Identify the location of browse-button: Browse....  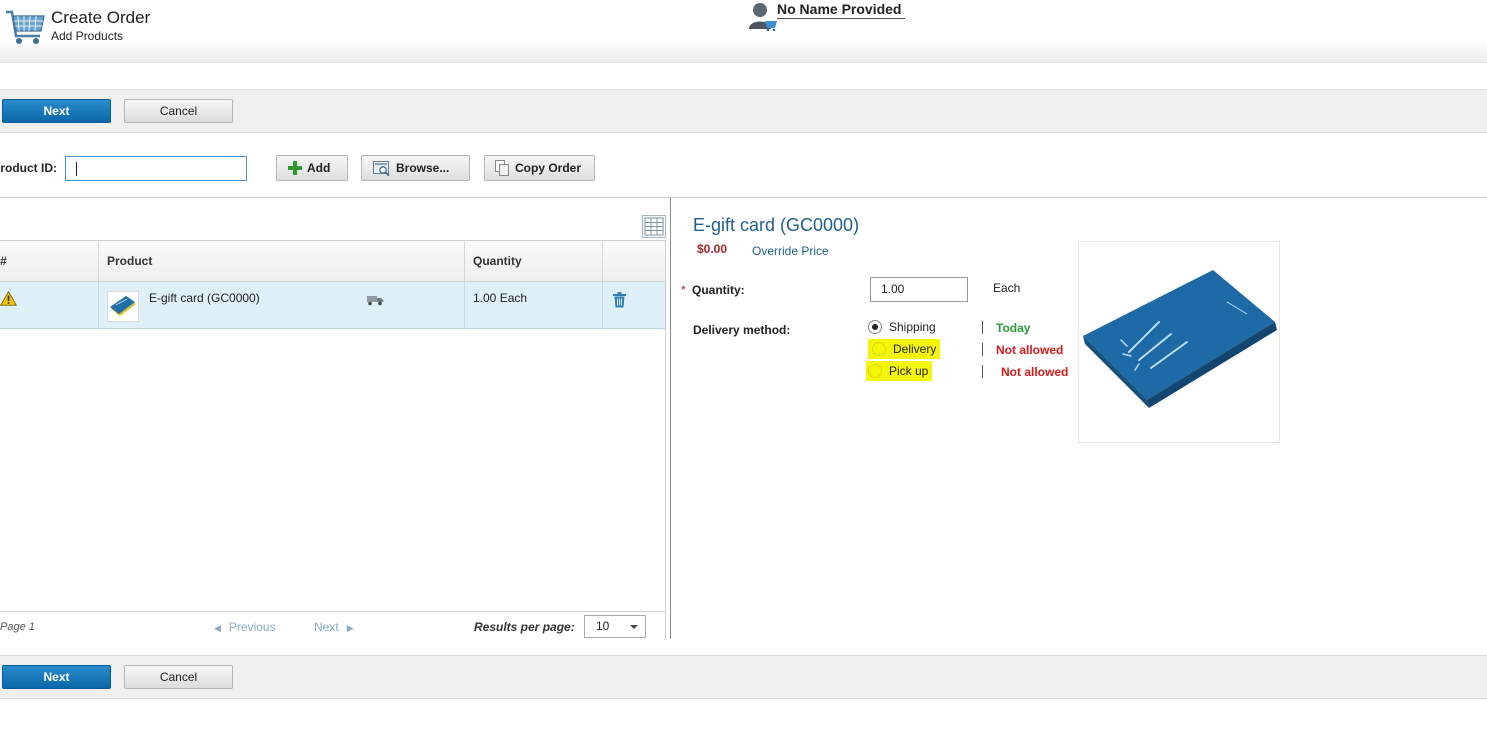
(415, 168).